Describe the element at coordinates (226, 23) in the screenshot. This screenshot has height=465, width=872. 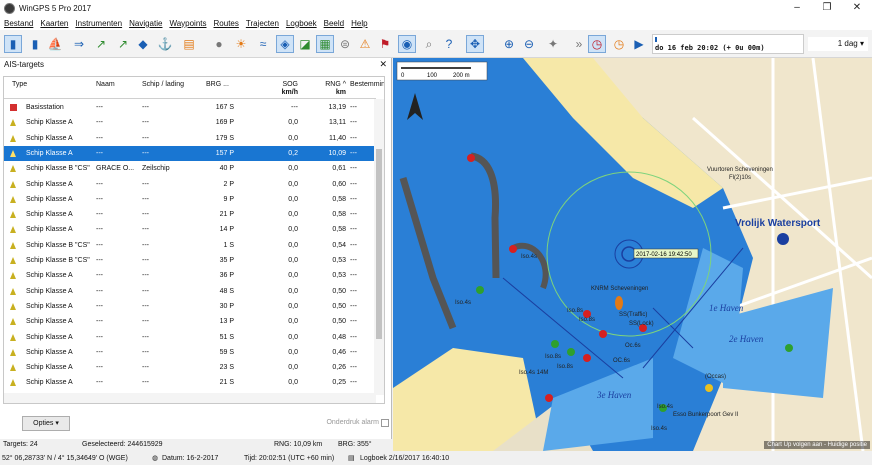
I see `menu-routes: Routes` at that location.